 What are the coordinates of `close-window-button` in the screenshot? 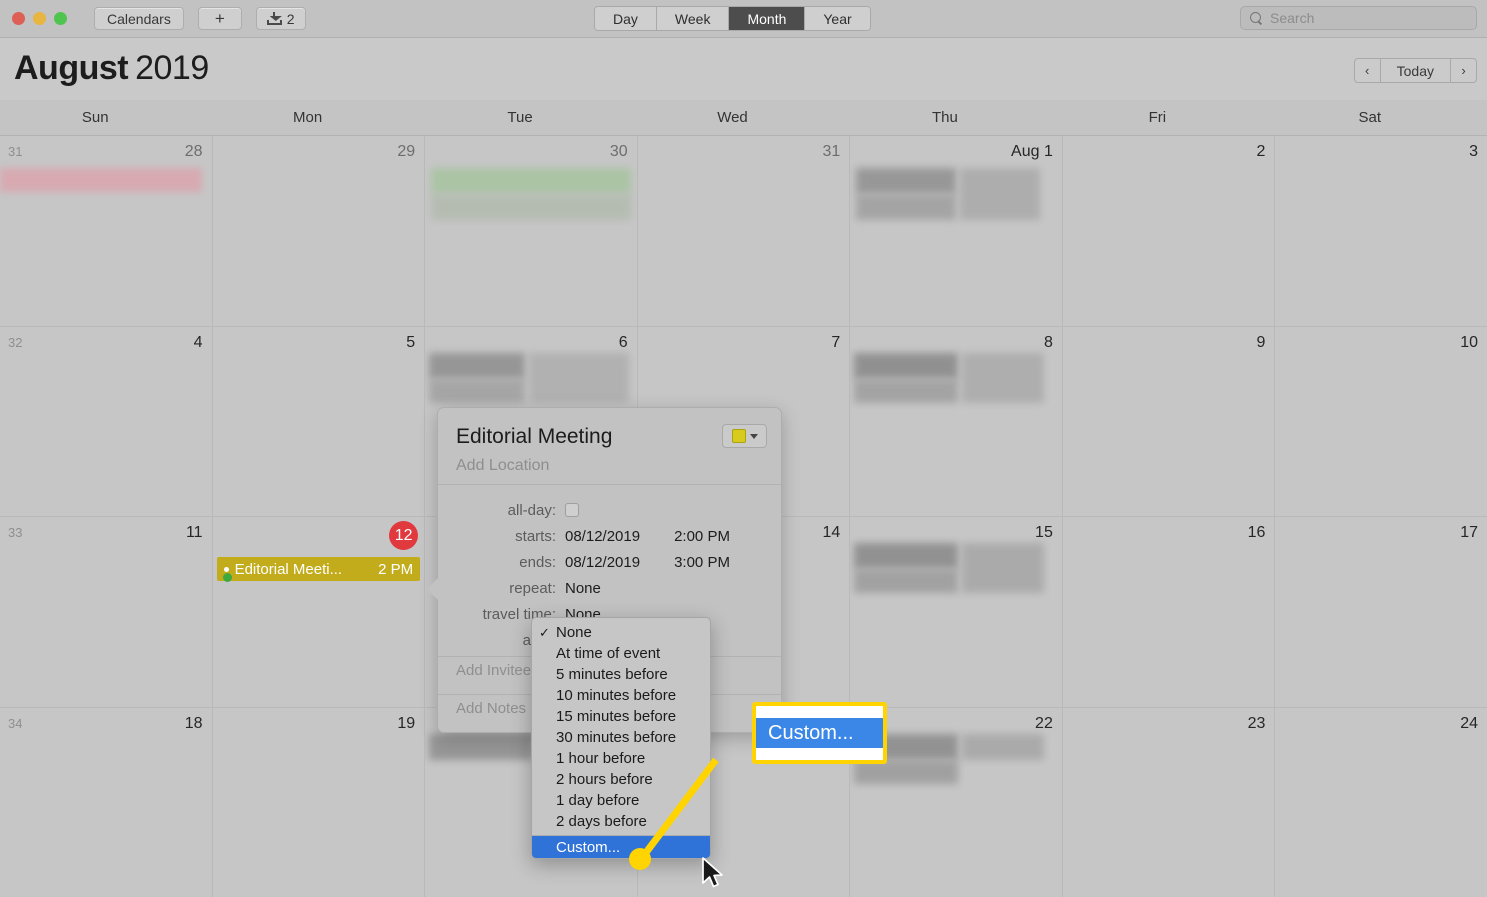 It's located at (18, 18).